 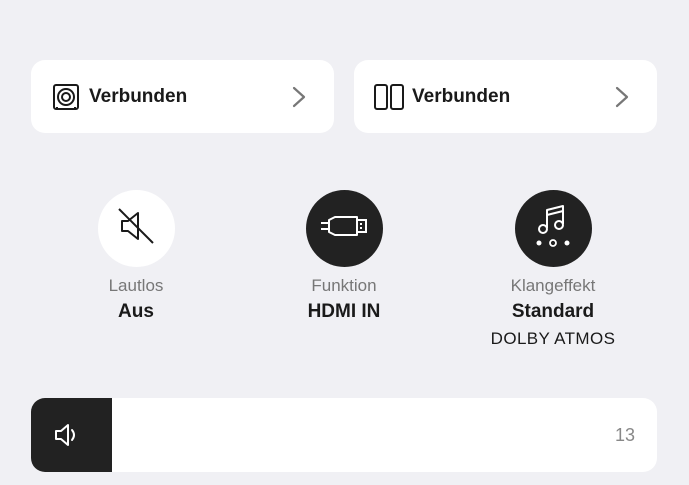 What do you see at coordinates (553, 270) in the screenshot?
I see `sound-effect-control: Klangeffekt Standard DOLBY ATMOS` at bounding box center [553, 270].